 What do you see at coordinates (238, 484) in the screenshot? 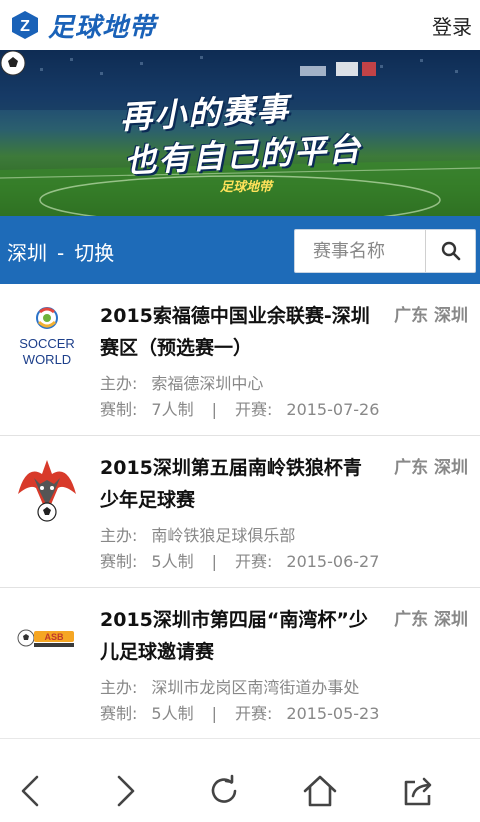
I see `event-title: 2015深圳第五届南岭铁狼杯青少年足球赛` at bounding box center [238, 484].